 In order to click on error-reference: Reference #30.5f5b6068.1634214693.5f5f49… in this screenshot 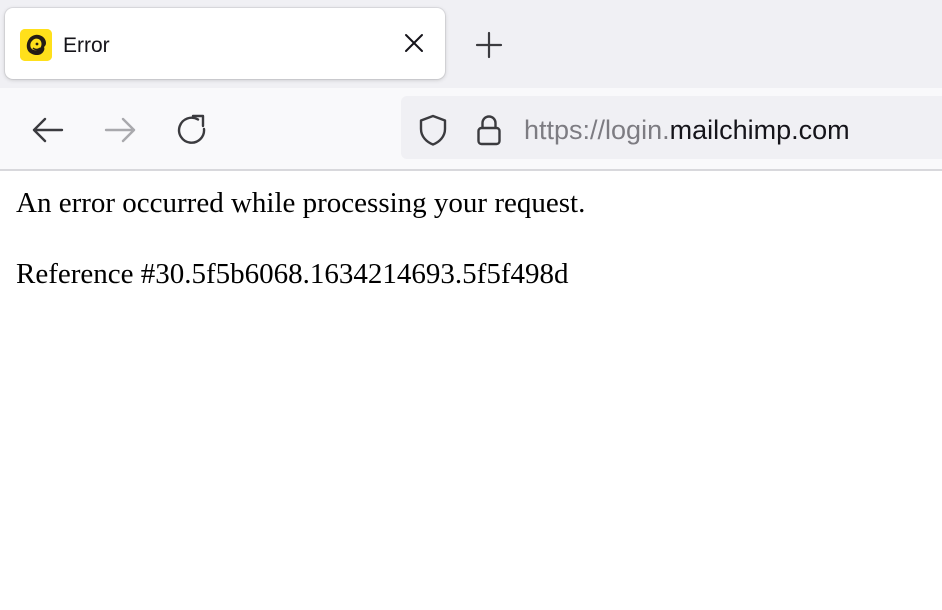, I will do `click(292, 274)`.